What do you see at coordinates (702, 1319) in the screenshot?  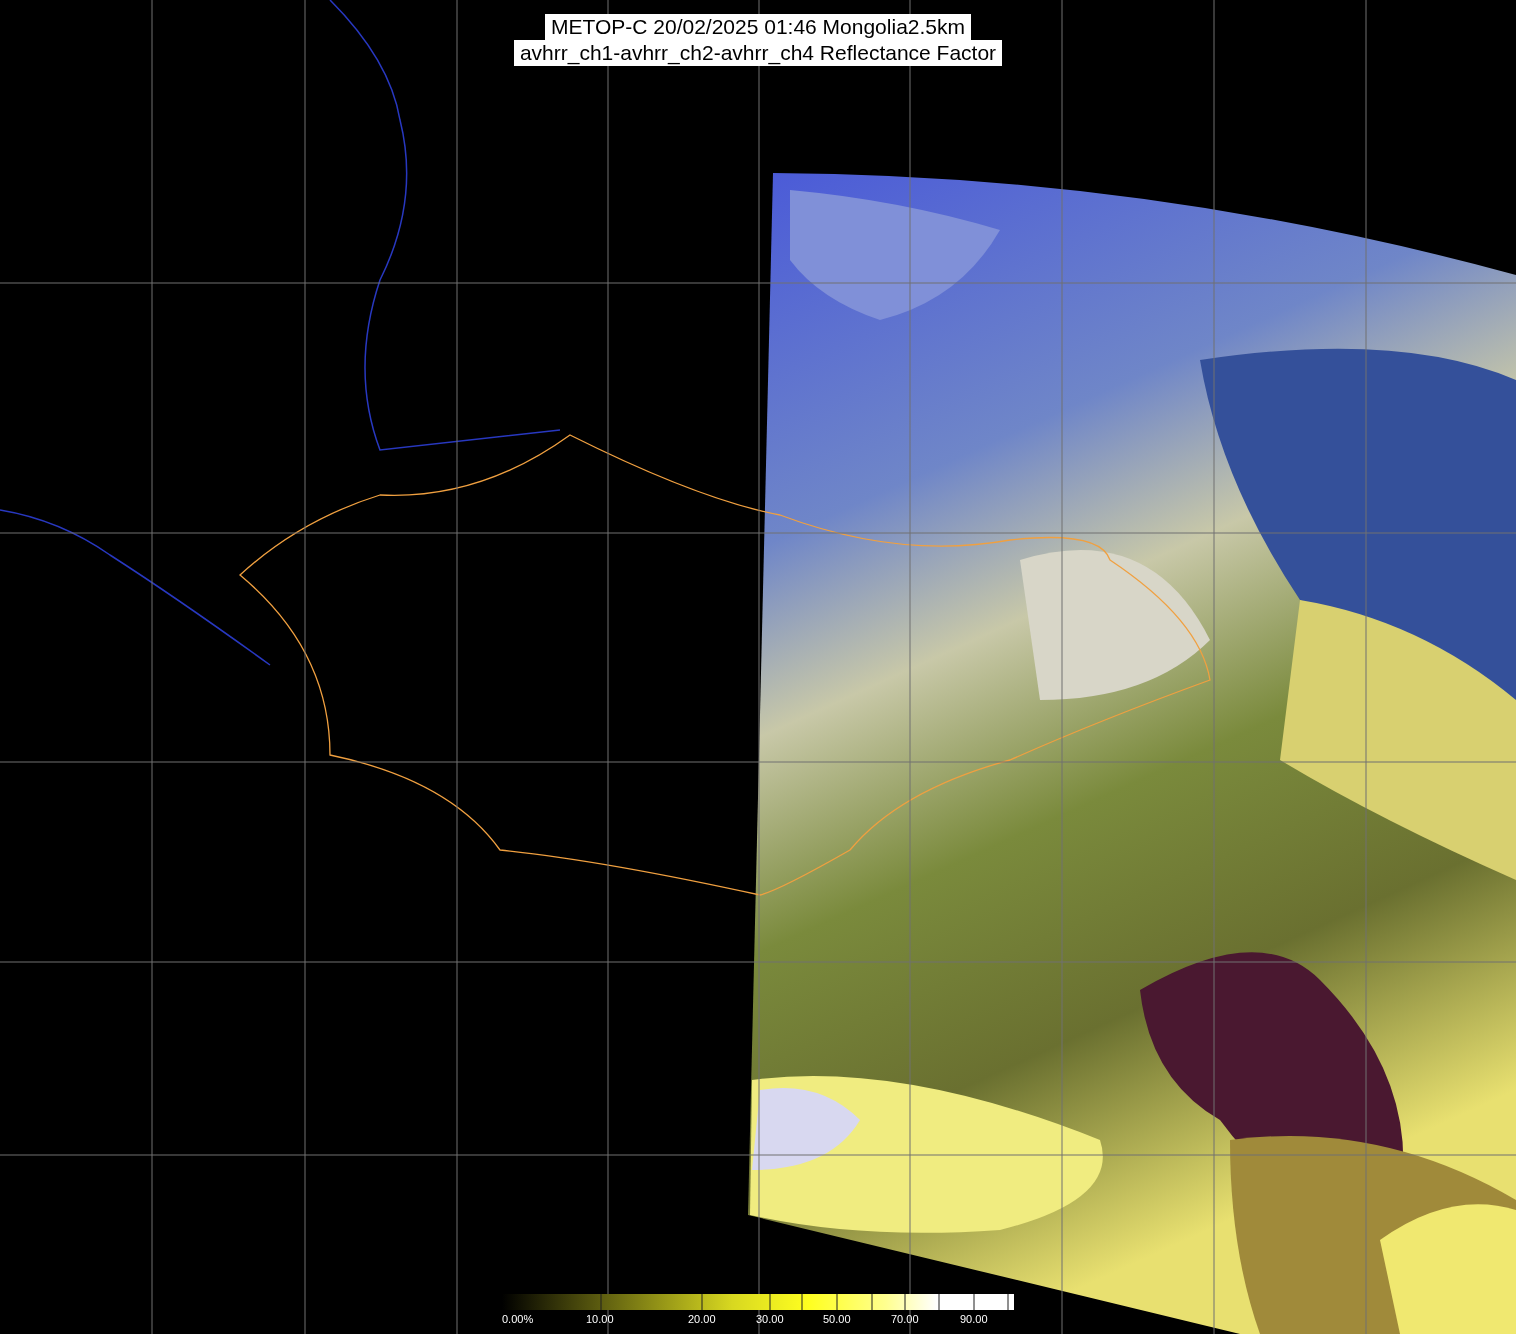 I see `colorbar-label: 20.00` at bounding box center [702, 1319].